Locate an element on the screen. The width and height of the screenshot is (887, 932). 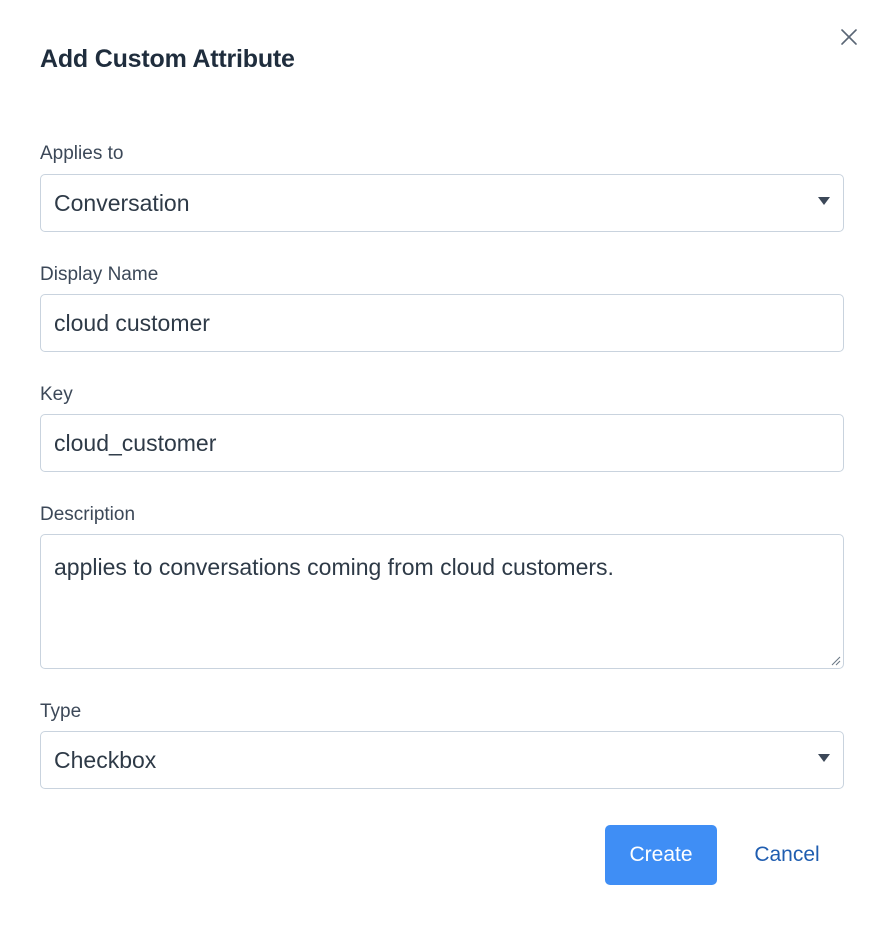
type-select: Checkbox is located at coordinates (442, 760).